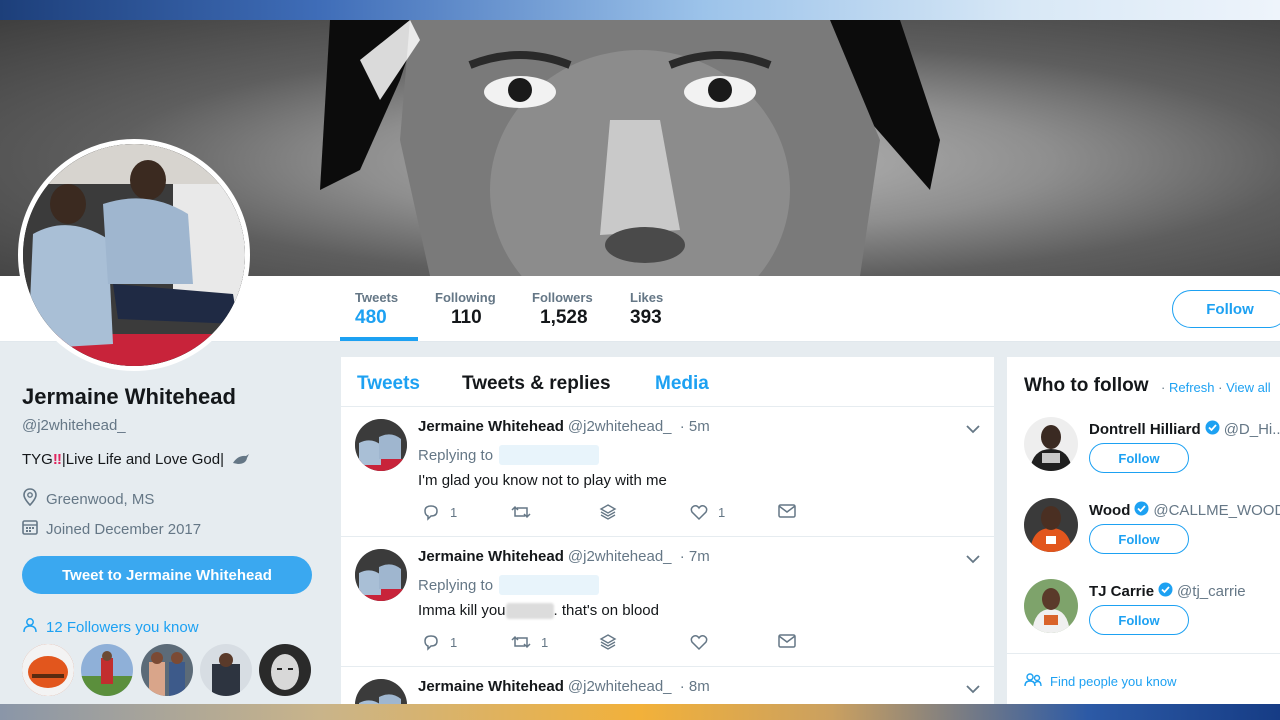 The image size is (1280, 720). I want to click on find-people-text: Find people you know, so click(1113, 681).